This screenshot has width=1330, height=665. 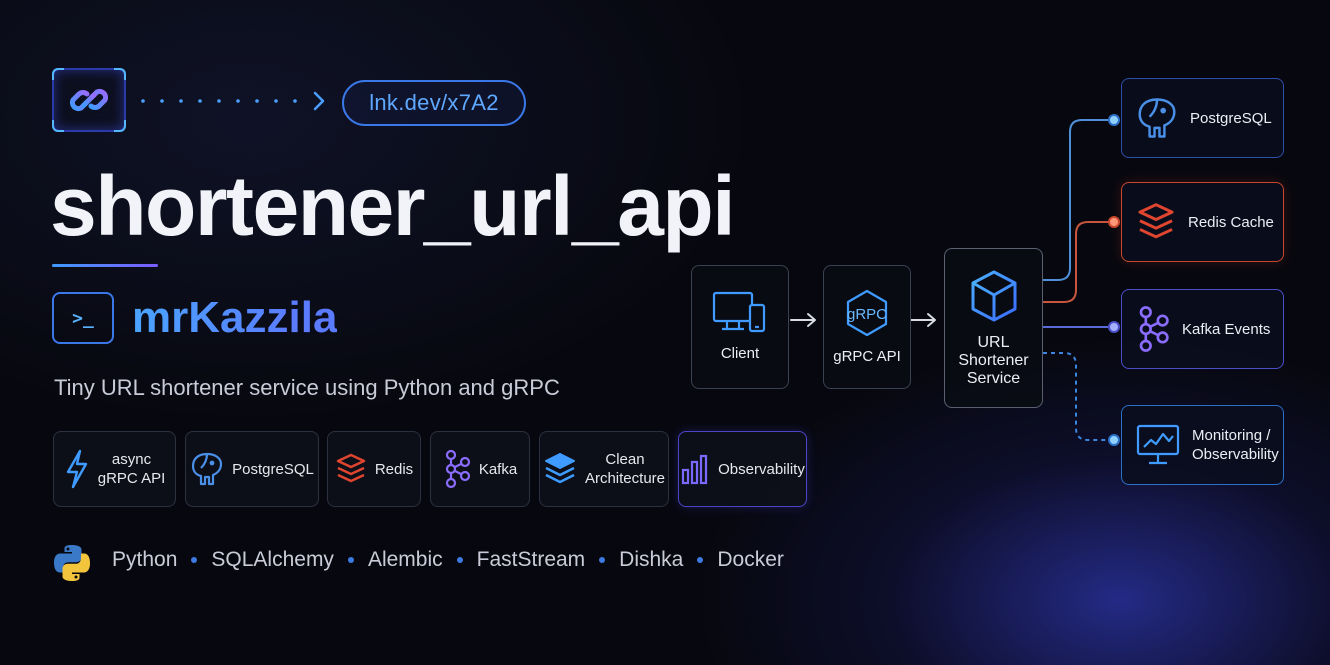 I want to click on chain-link-icon, so click(x=89, y=100).